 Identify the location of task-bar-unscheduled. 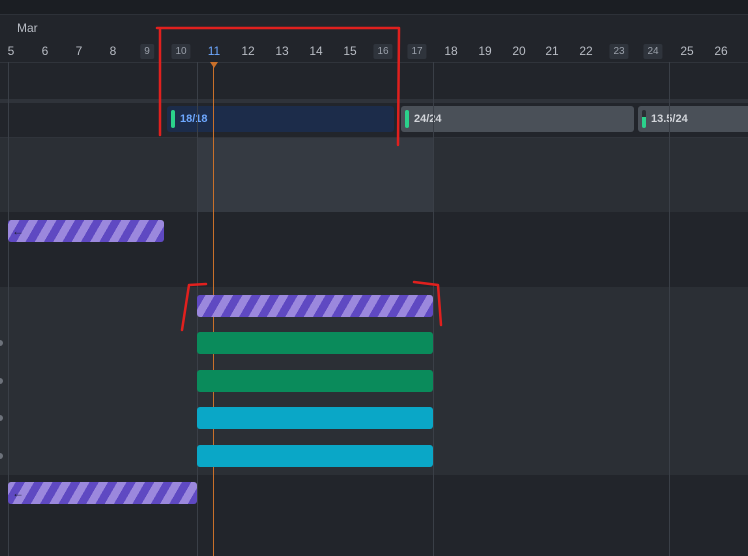
(315, 306).